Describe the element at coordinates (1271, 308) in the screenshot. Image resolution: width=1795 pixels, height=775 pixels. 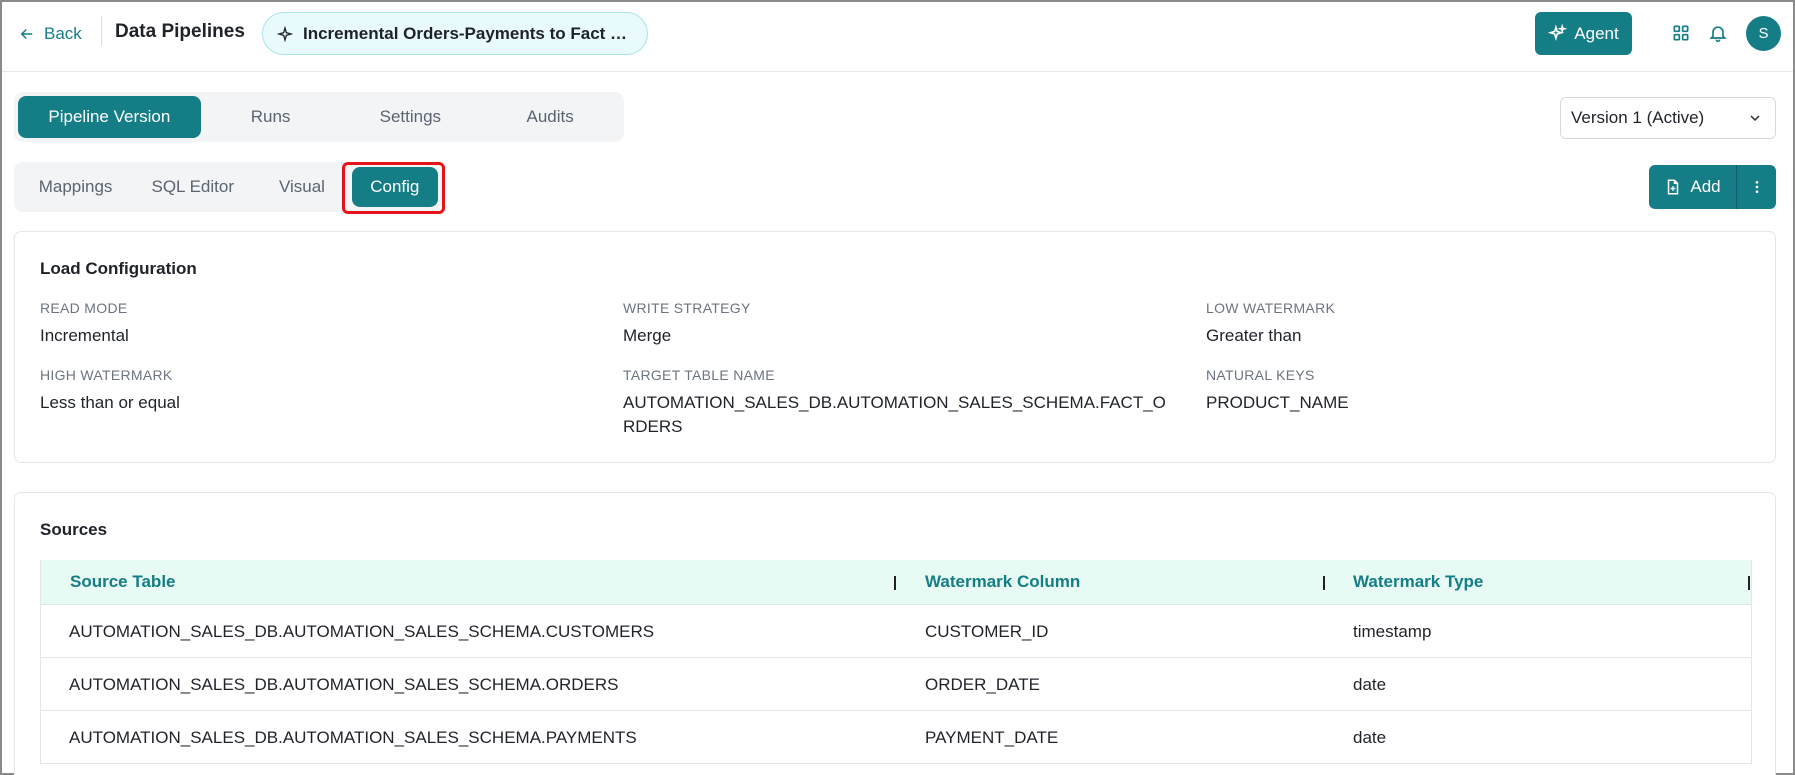
I see `field-label: LOW WATERMARK` at that location.